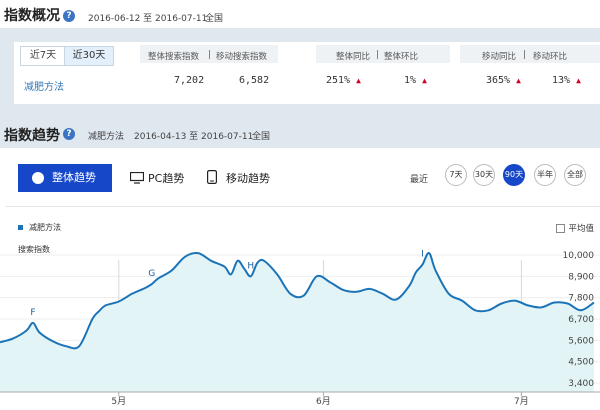 The height and width of the screenshot is (410, 600). Describe the element at coordinates (521, 401) in the screenshot. I see `x-tick-label: 7月` at that location.